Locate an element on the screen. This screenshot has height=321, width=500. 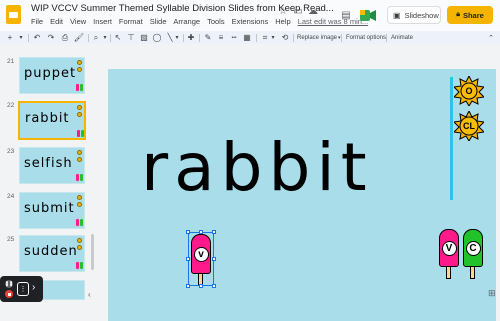
slide-thumbnail: selfish is located at coordinates (52, 165).